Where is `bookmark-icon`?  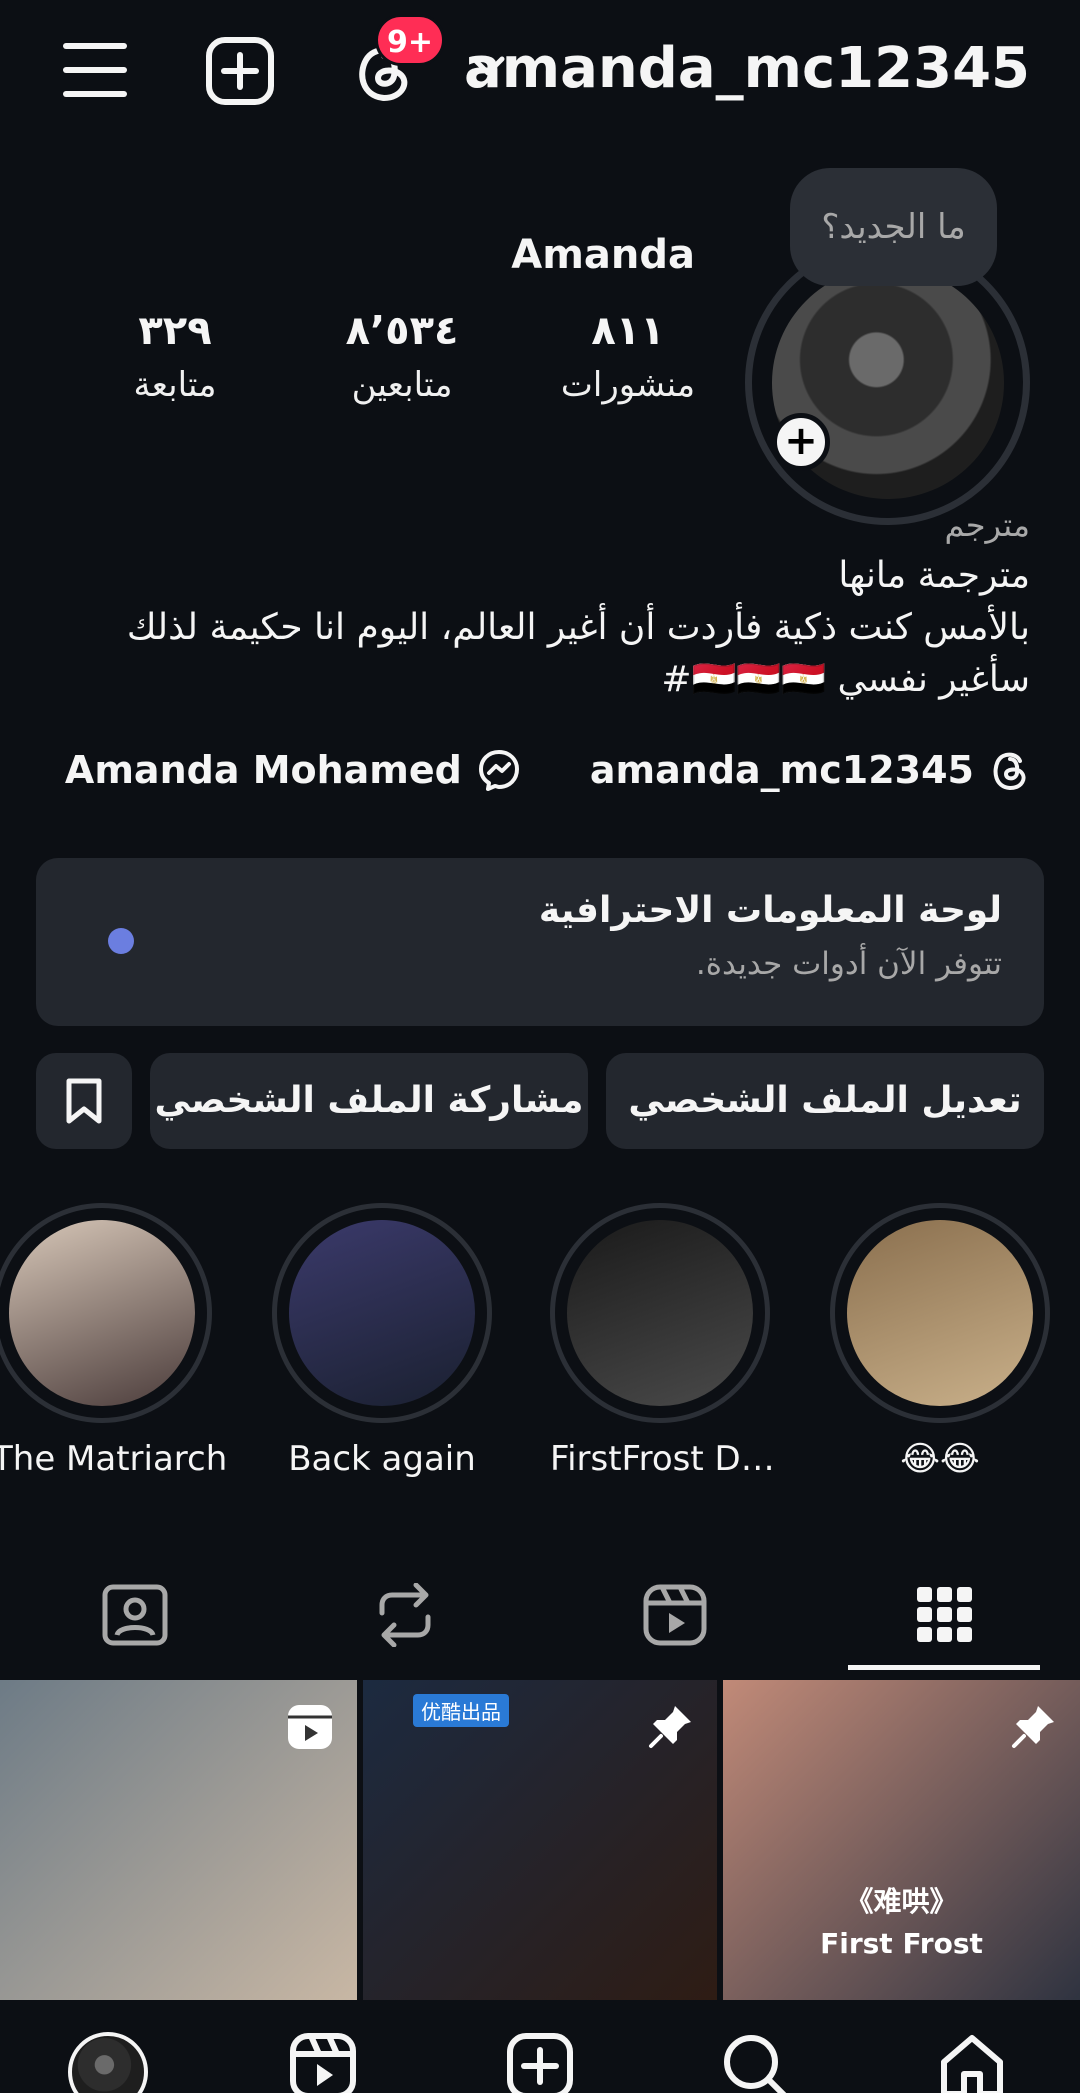 bookmark-icon is located at coordinates (84, 1101).